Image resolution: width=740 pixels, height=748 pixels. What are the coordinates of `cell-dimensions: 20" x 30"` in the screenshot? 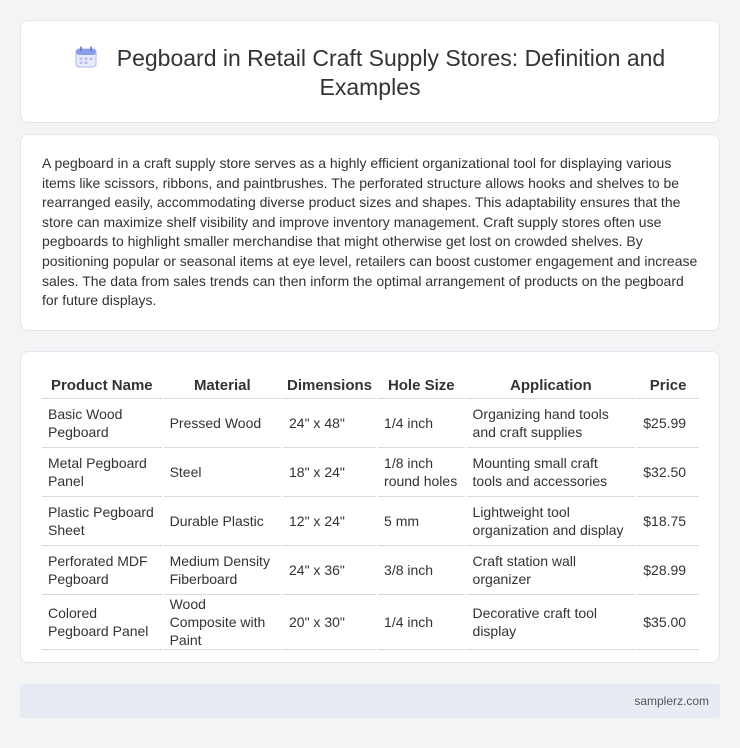 It's located at (329, 622).